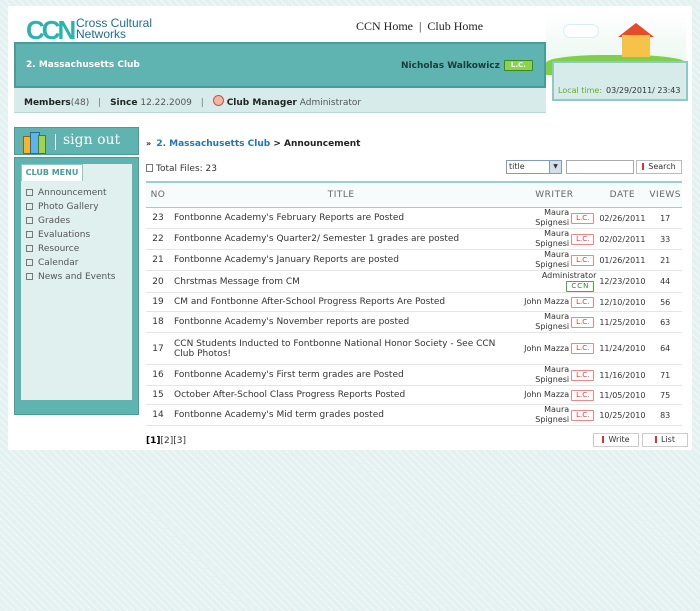 This screenshot has height=611, width=700. What do you see at coordinates (622, 395) in the screenshot?
I see `row-date: 11/05/2010` at bounding box center [622, 395].